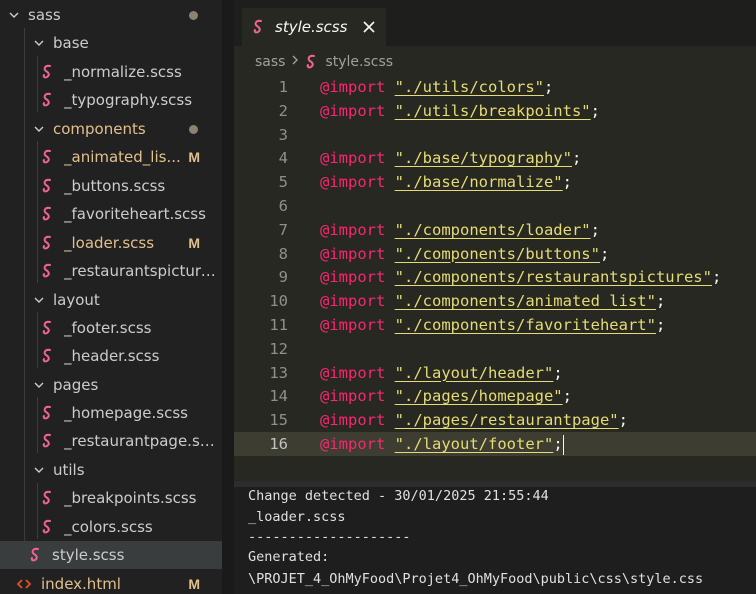  What do you see at coordinates (111, 72) in the screenshot?
I see `file-normalize: _normalize.scss` at bounding box center [111, 72].